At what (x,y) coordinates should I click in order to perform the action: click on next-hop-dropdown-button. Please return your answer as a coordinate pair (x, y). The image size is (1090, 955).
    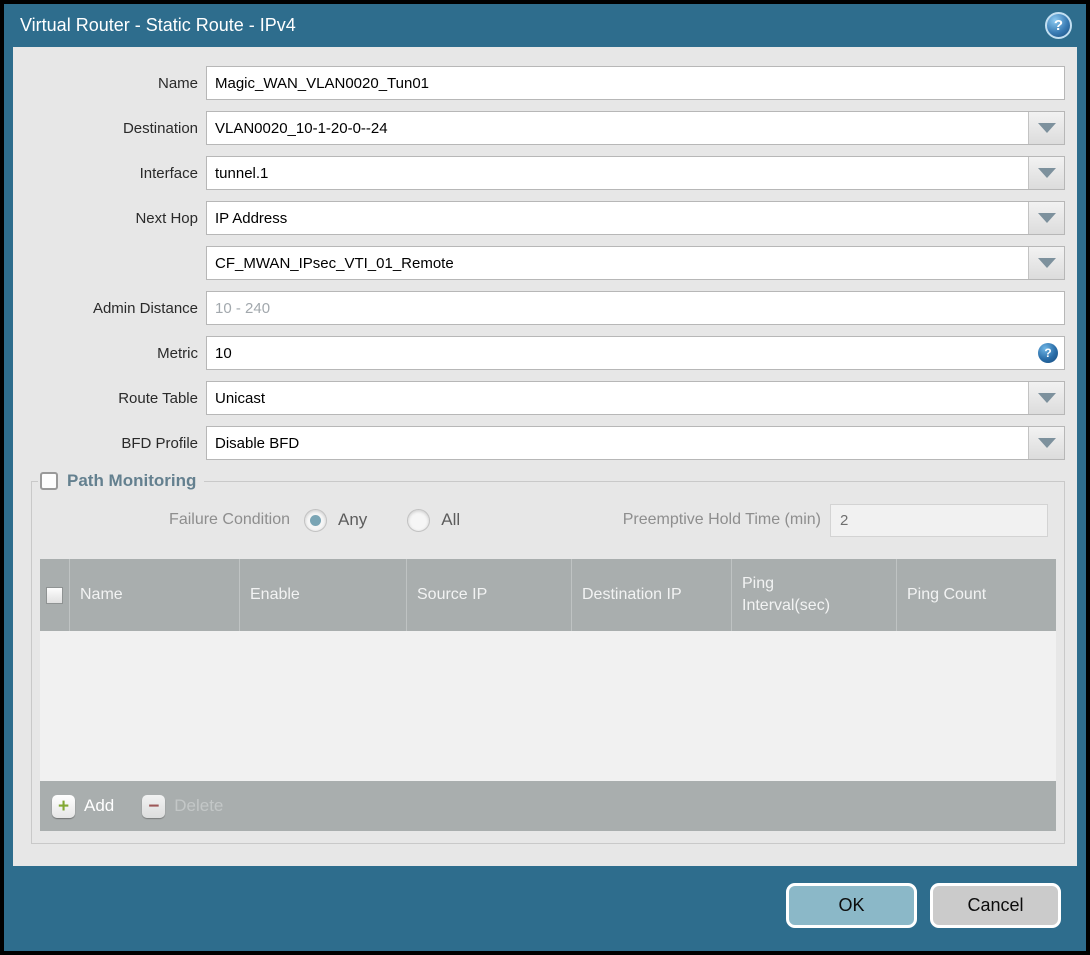
    Looking at the image, I should click on (1046, 218).